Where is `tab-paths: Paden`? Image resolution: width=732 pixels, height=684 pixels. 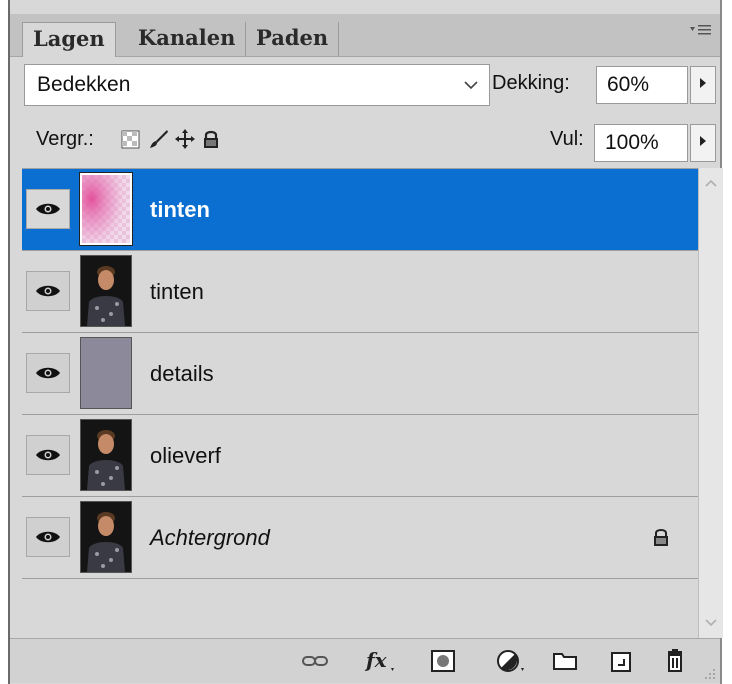 tab-paths: Paden is located at coordinates (293, 39).